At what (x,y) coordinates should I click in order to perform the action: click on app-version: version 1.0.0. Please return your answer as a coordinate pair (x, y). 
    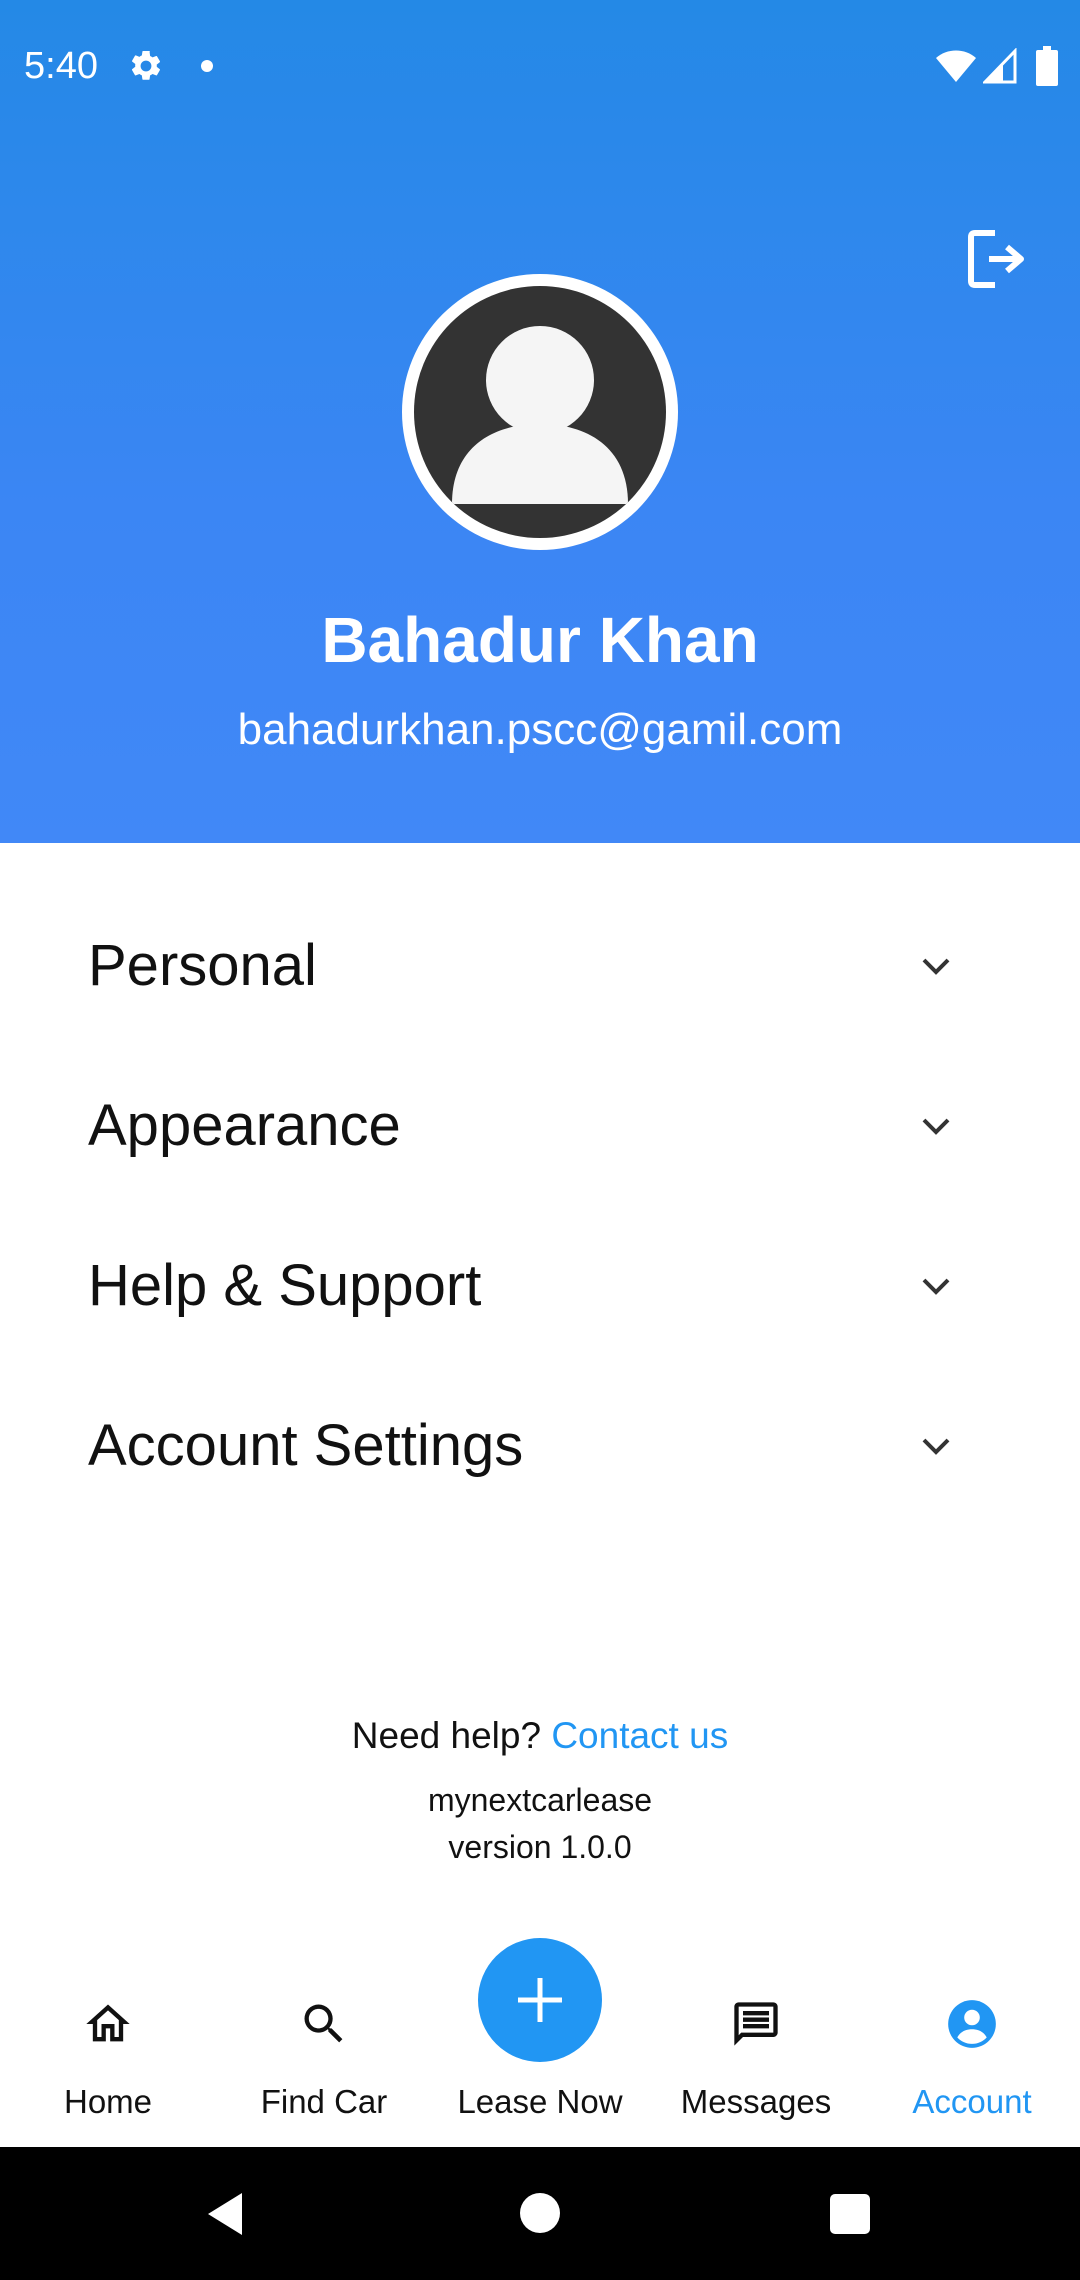
    Looking at the image, I should click on (540, 1847).